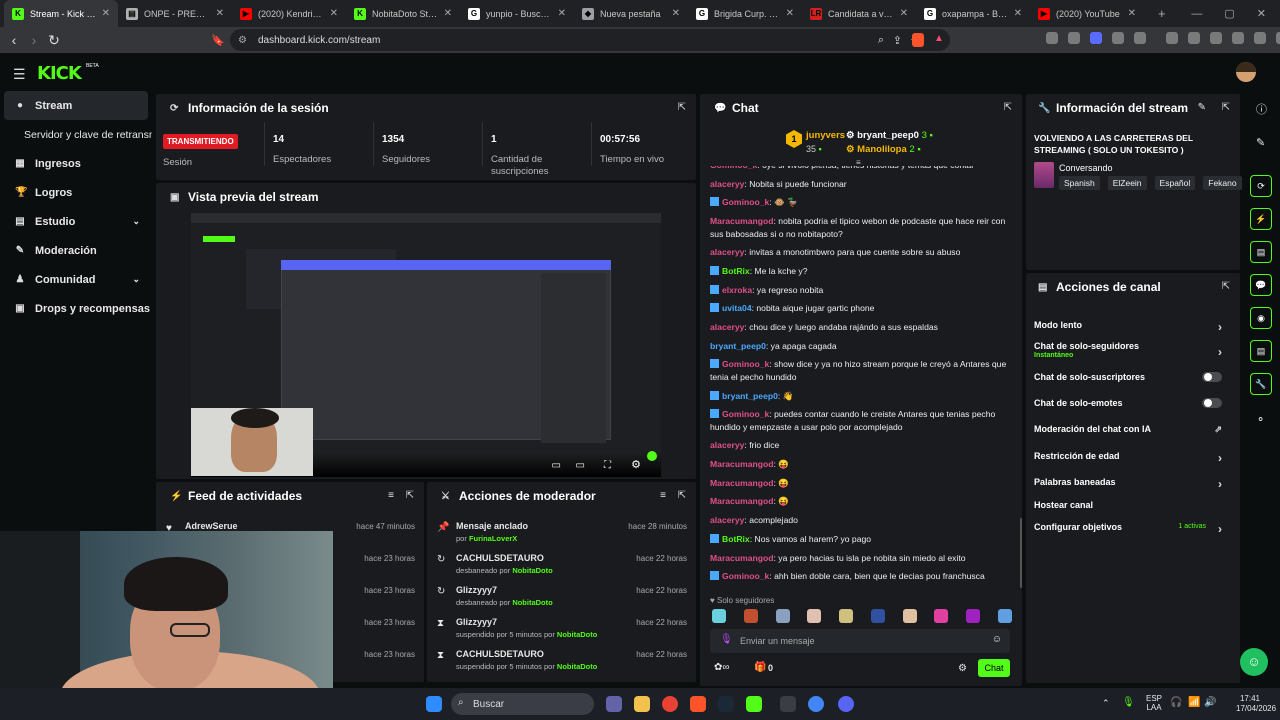  Describe the element at coordinates (34, 40) in the screenshot. I see `forward-icon: ›` at that location.